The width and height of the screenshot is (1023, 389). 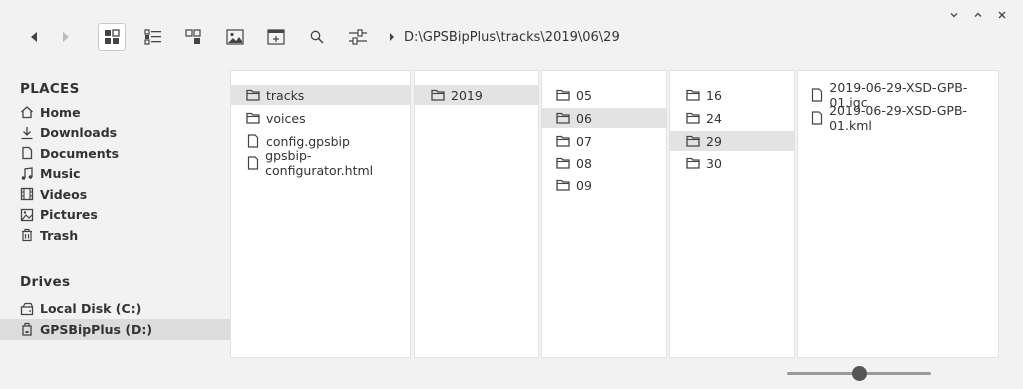 What do you see at coordinates (476, 214) in the screenshot?
I see `column-2: 2019` at bounding box center [476, 214].